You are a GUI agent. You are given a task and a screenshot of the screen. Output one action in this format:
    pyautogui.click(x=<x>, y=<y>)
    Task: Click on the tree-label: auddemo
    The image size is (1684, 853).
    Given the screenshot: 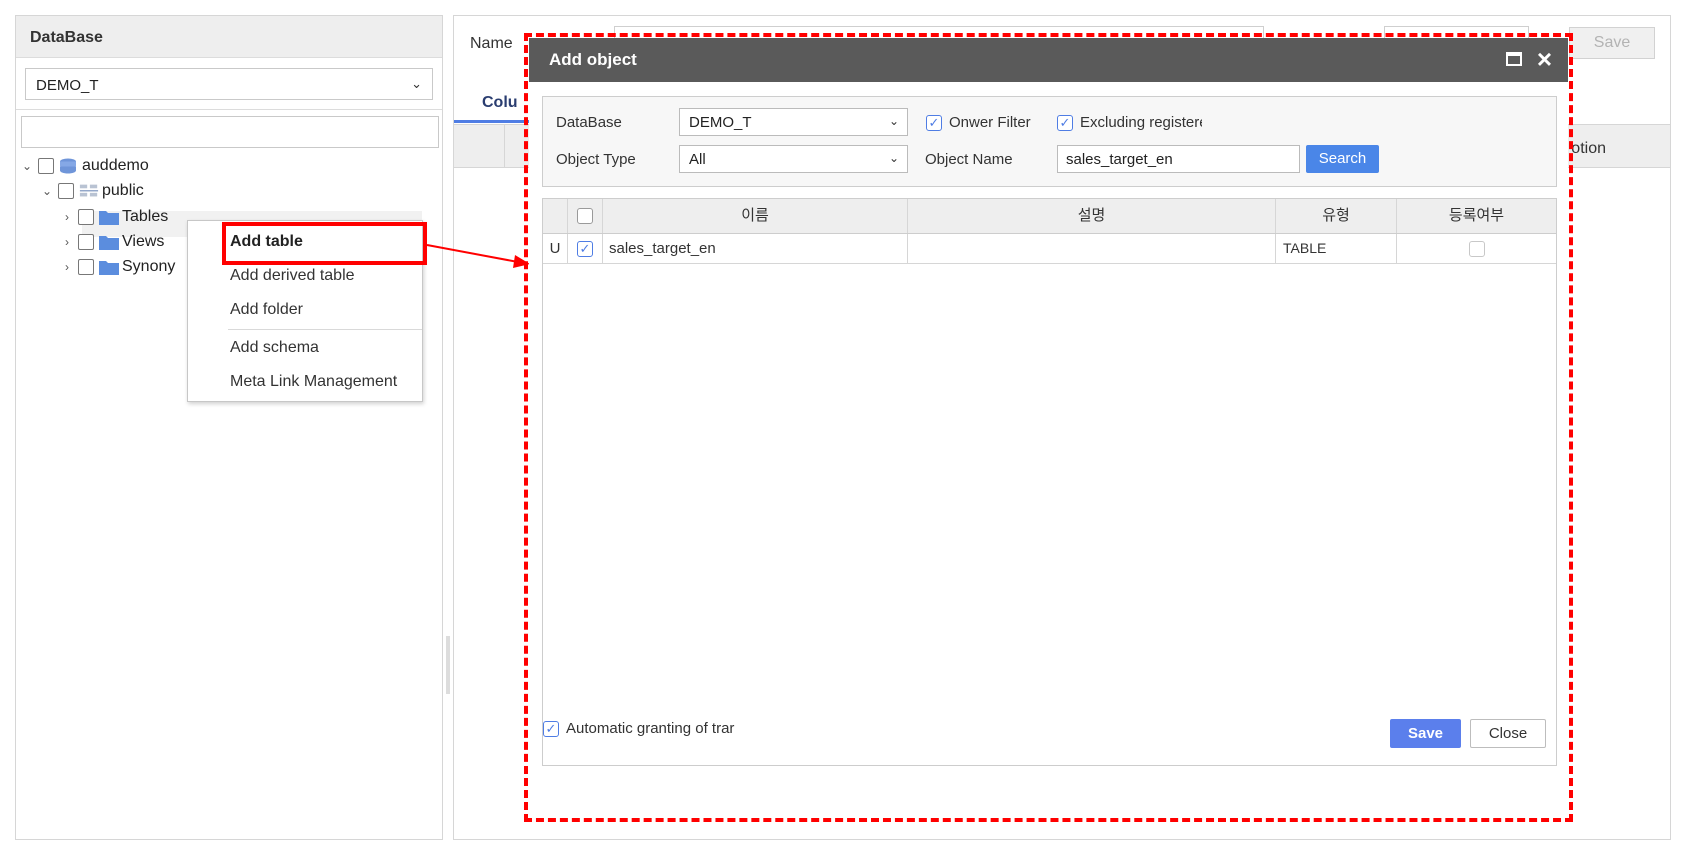 What is the action you would take?
    pyautogui.click(x=115, y=165)
    